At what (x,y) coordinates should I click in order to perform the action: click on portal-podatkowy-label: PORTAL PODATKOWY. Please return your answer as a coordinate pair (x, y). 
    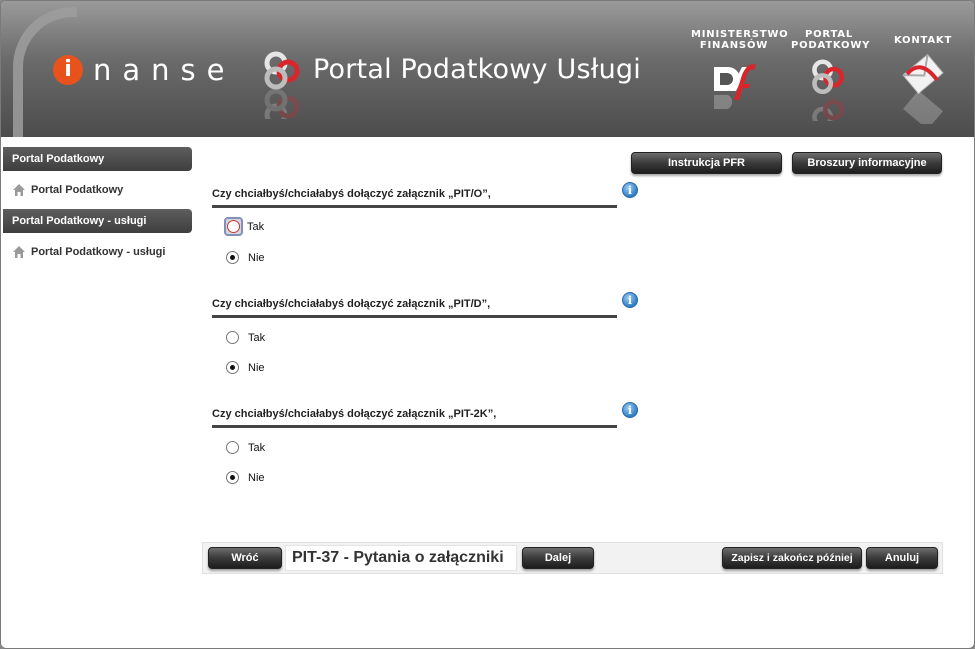
    Looking at the image, I should click on (831, 40).